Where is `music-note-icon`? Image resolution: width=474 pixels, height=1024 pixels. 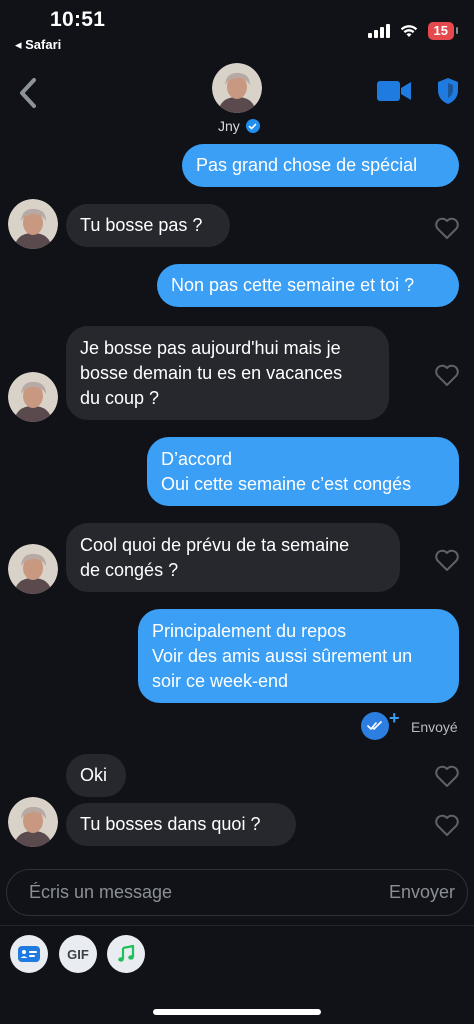 music-note-icon is located at coordinates (126, 953).